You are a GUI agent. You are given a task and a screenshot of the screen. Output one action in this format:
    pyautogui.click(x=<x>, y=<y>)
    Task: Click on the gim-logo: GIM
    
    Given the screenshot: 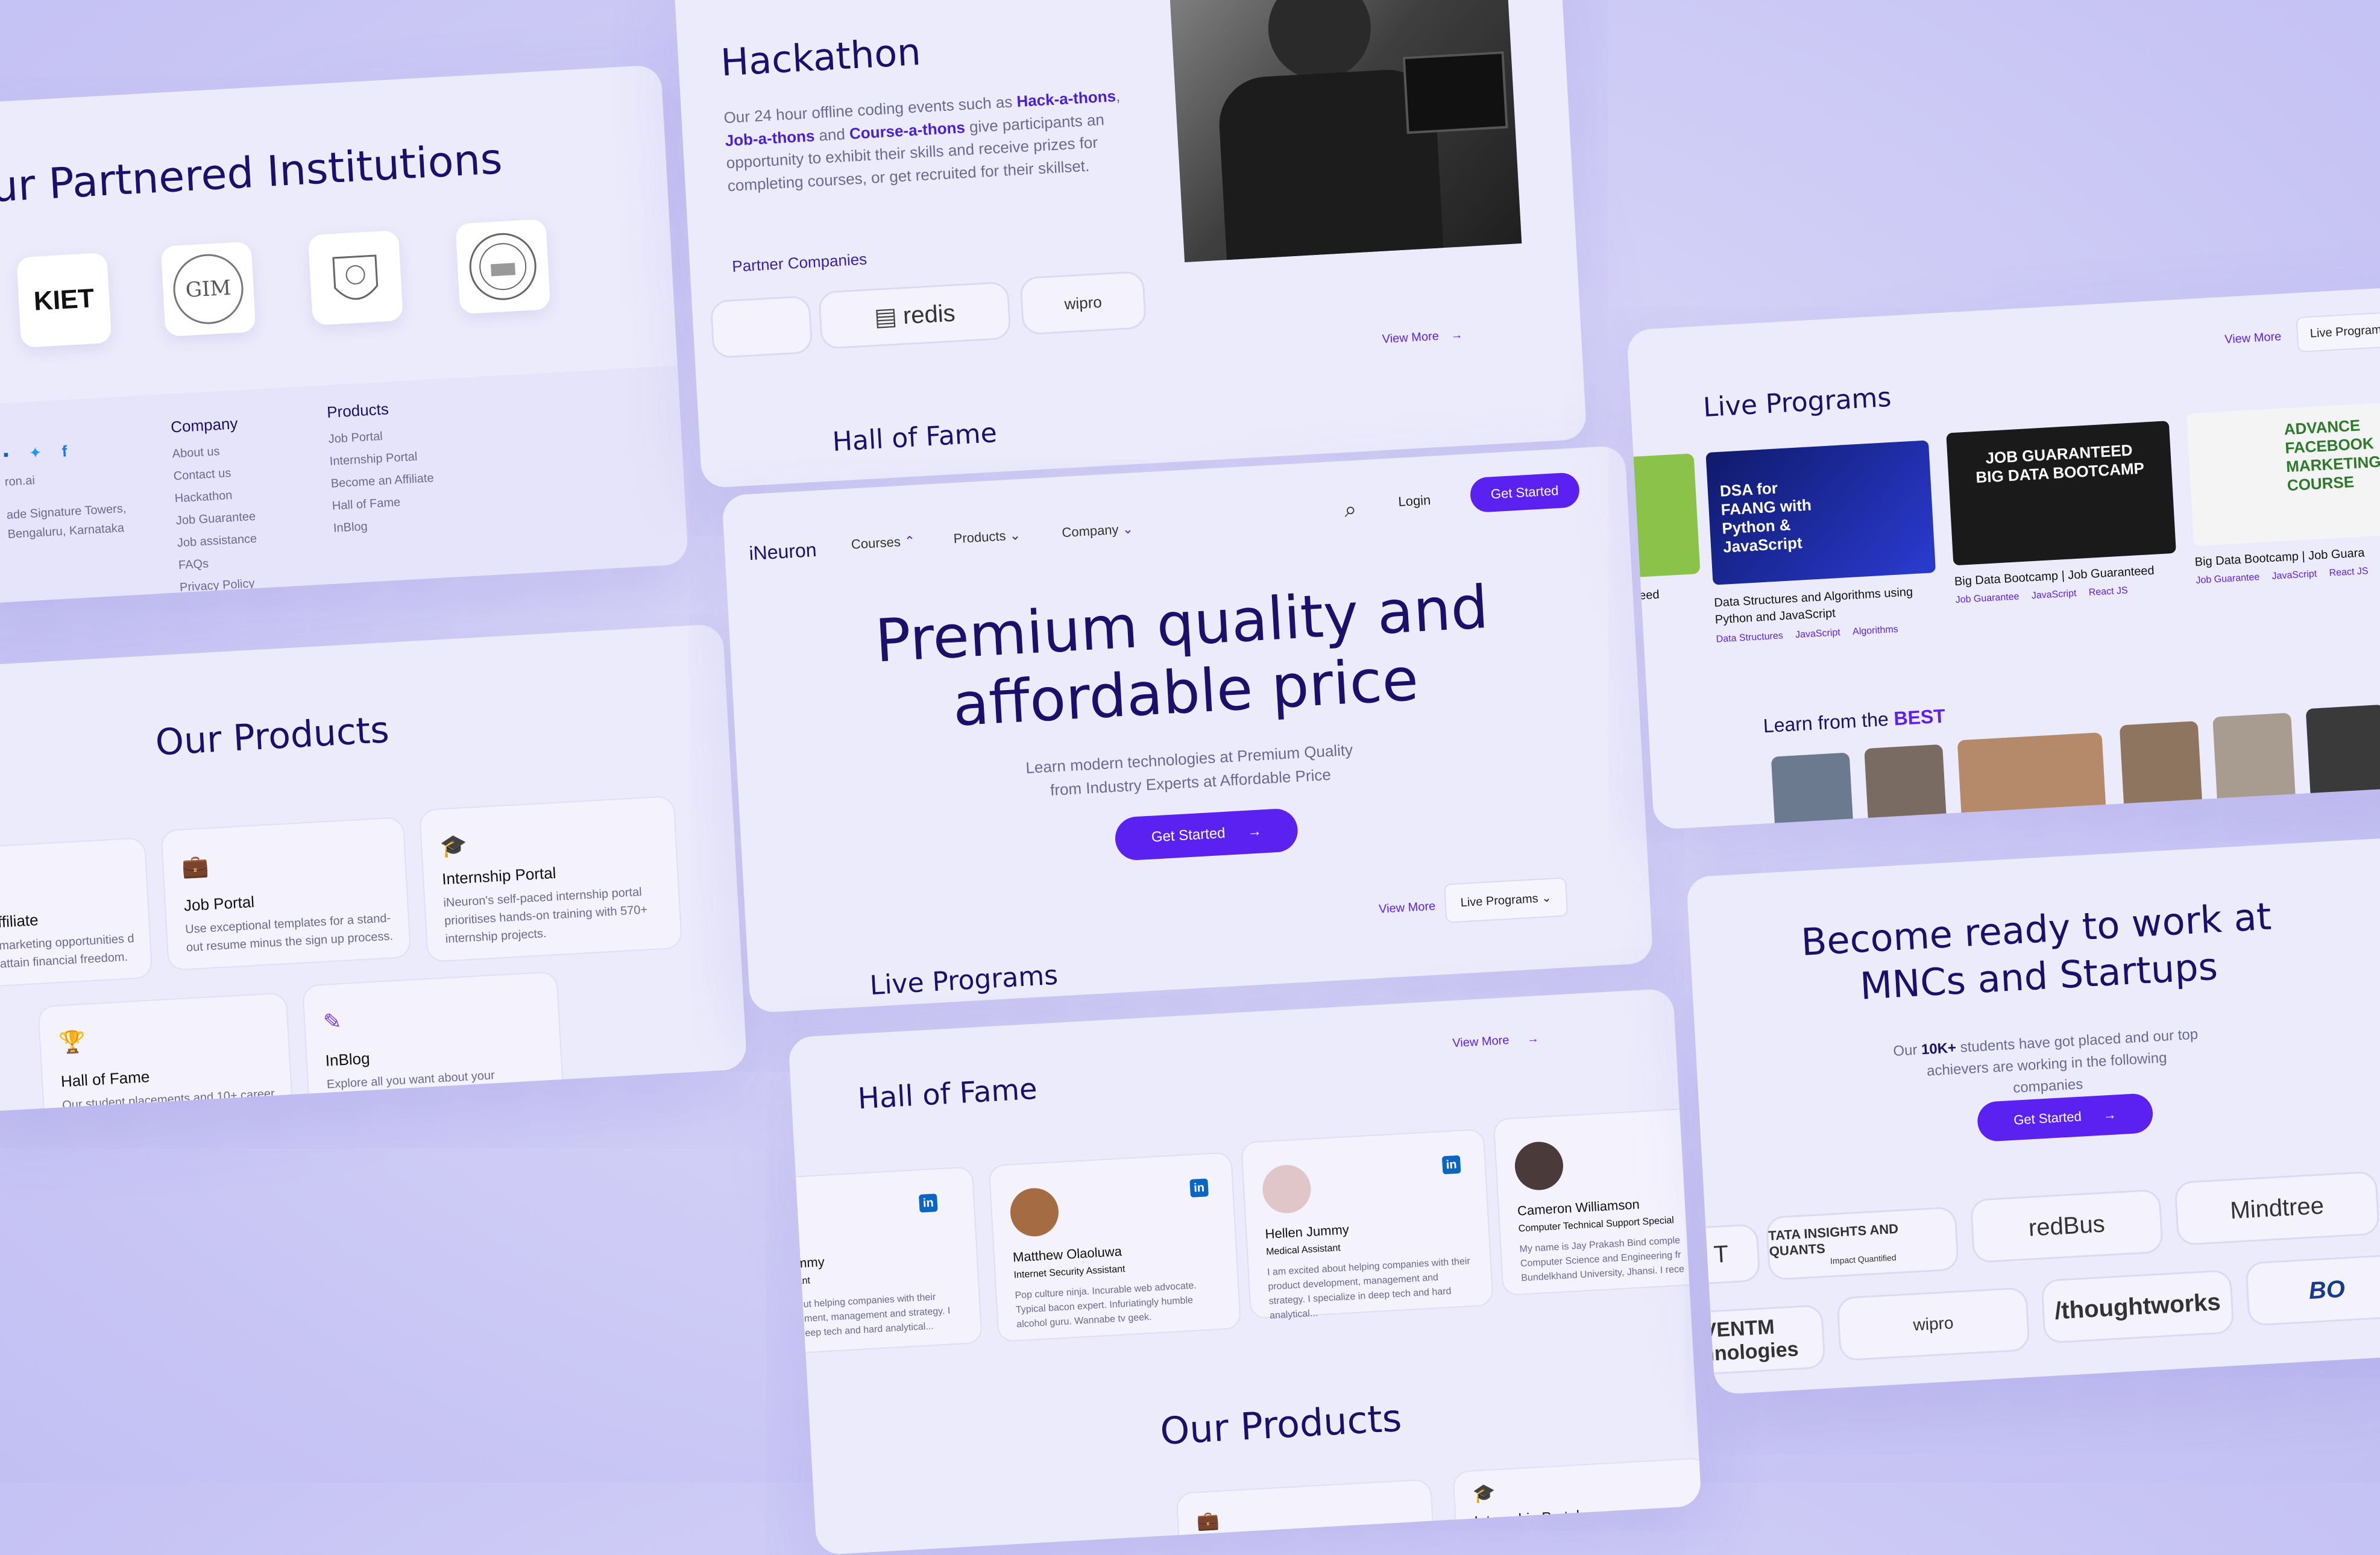 What is the action you would take?
    pyautogui.click(x=208, y=289)
    